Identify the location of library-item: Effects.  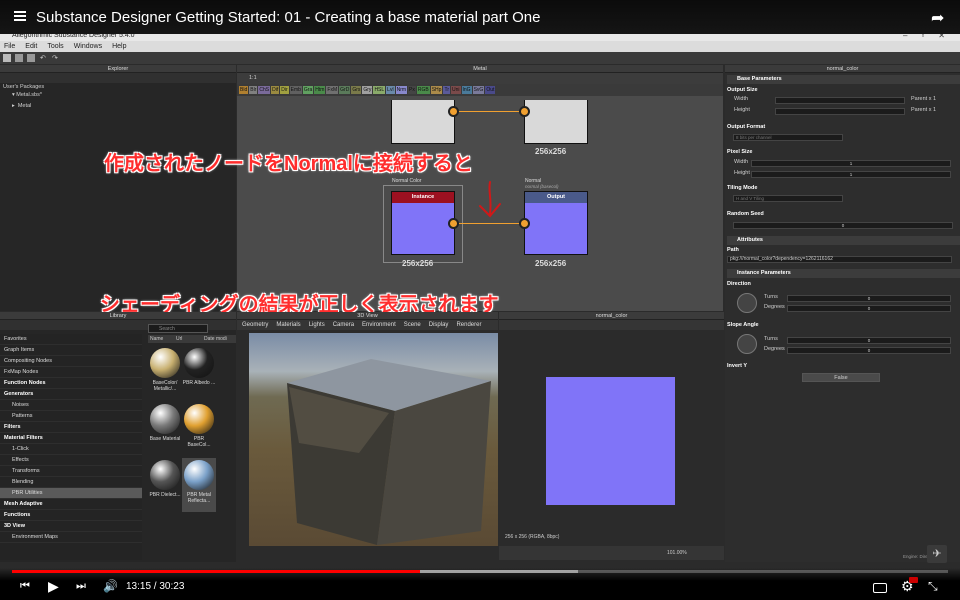
(71, 460).